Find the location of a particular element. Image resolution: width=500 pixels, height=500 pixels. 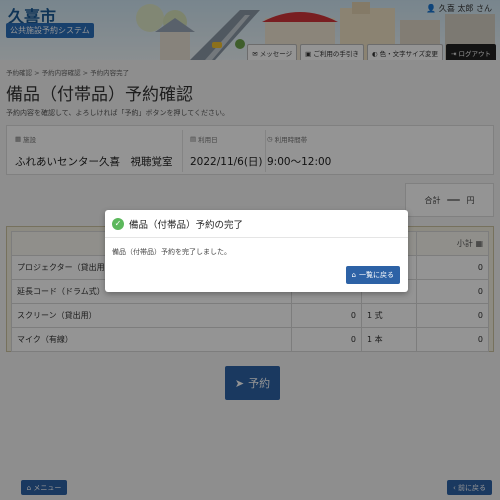

modal-message: 備品（付帯品）予約を完了しました。 is located at coordinates (171, 252).